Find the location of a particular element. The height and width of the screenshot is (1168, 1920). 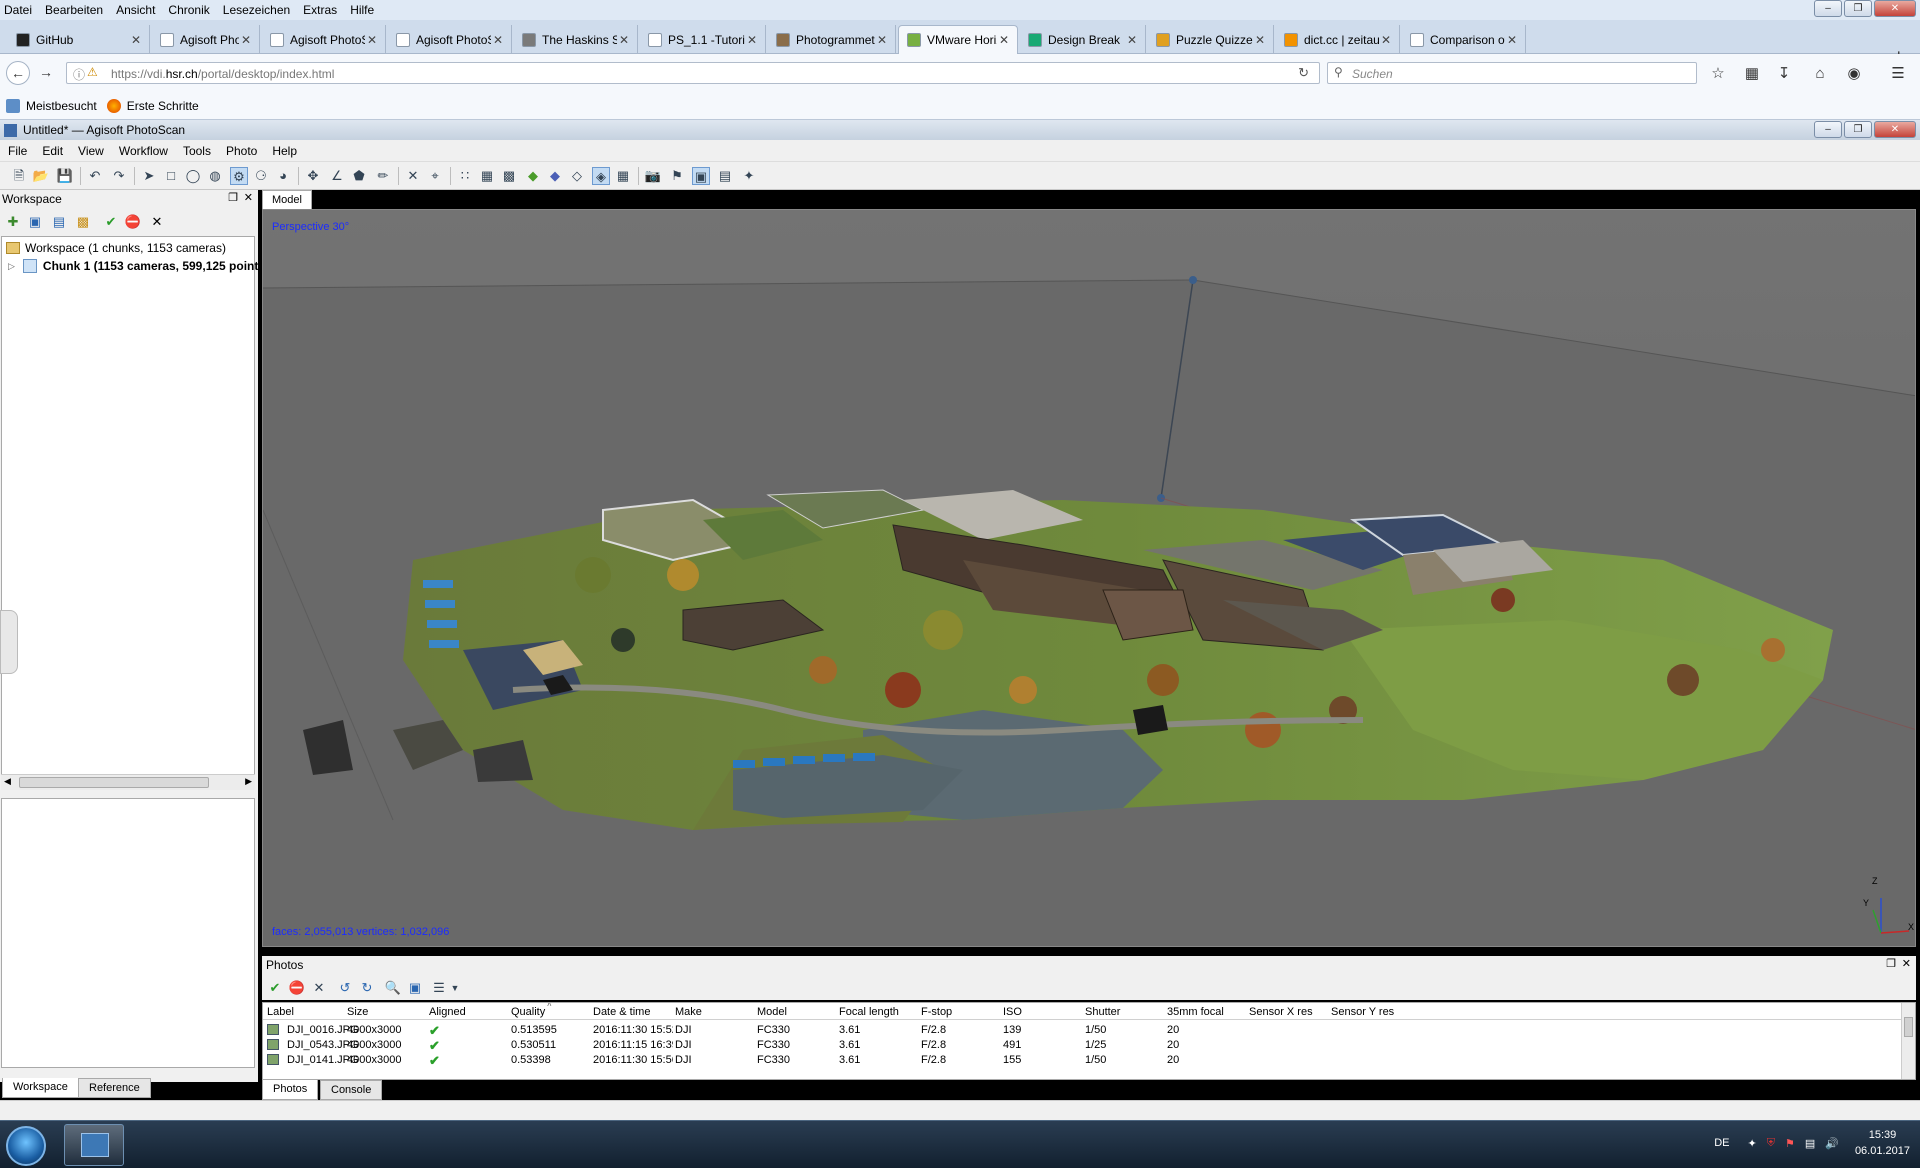

browser-tab: Design Break ✕ is located at coordinates (1083, 39).